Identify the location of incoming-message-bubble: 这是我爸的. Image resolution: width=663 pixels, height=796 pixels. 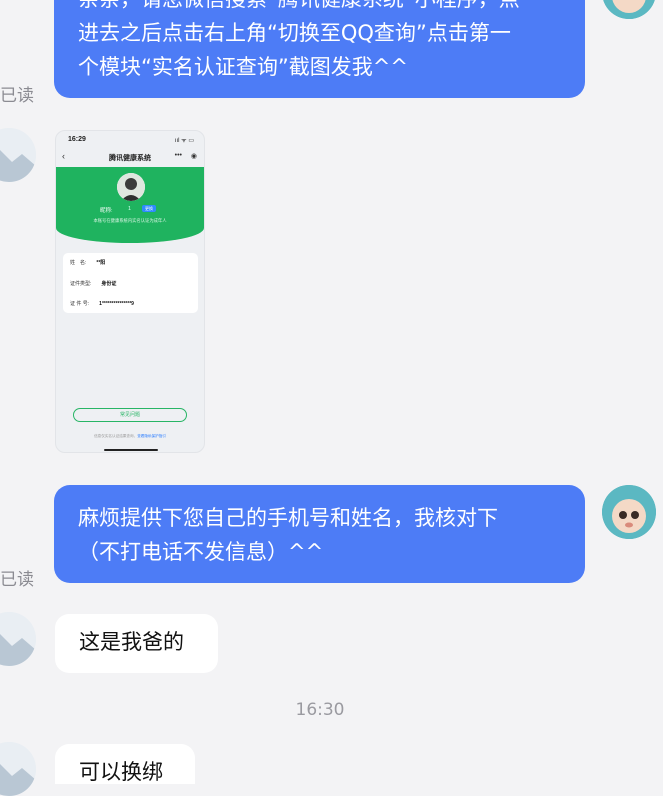
(136, 643).